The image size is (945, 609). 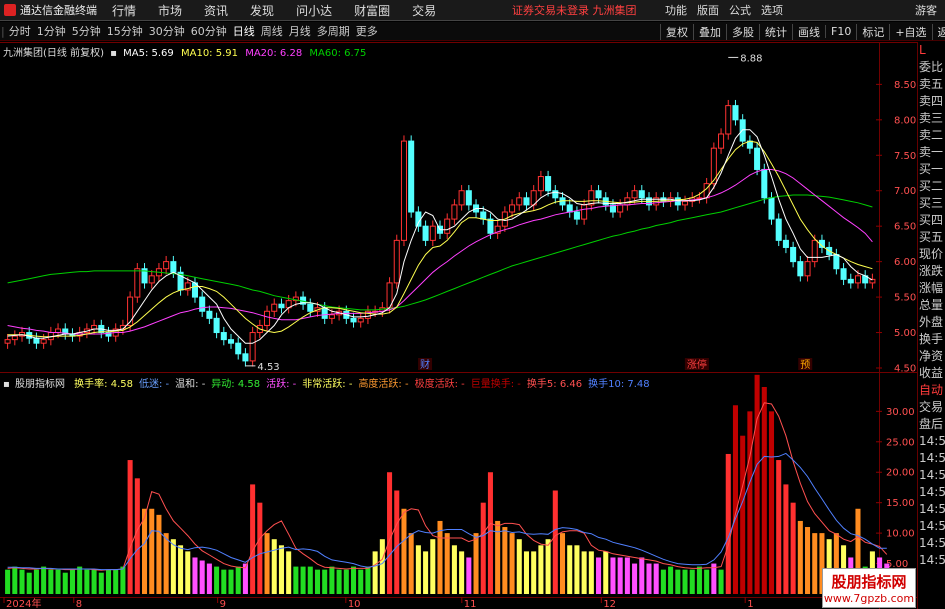 What do you see at coordinates (676, 10) in the screenshot?
I see `menu-functions: 功能` at bounding box center [676, 10].